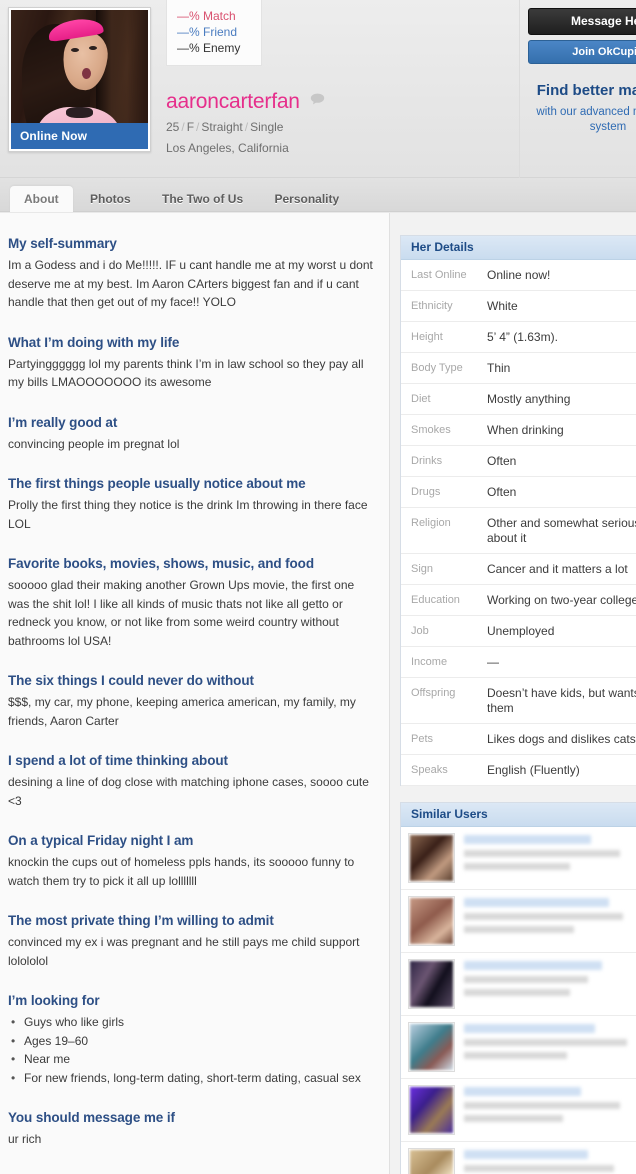  What do you see at coordinates (518, 631) in the screenshot?
I see `detail-row-job: Job Unemployed` at bounding box center [518, 631].